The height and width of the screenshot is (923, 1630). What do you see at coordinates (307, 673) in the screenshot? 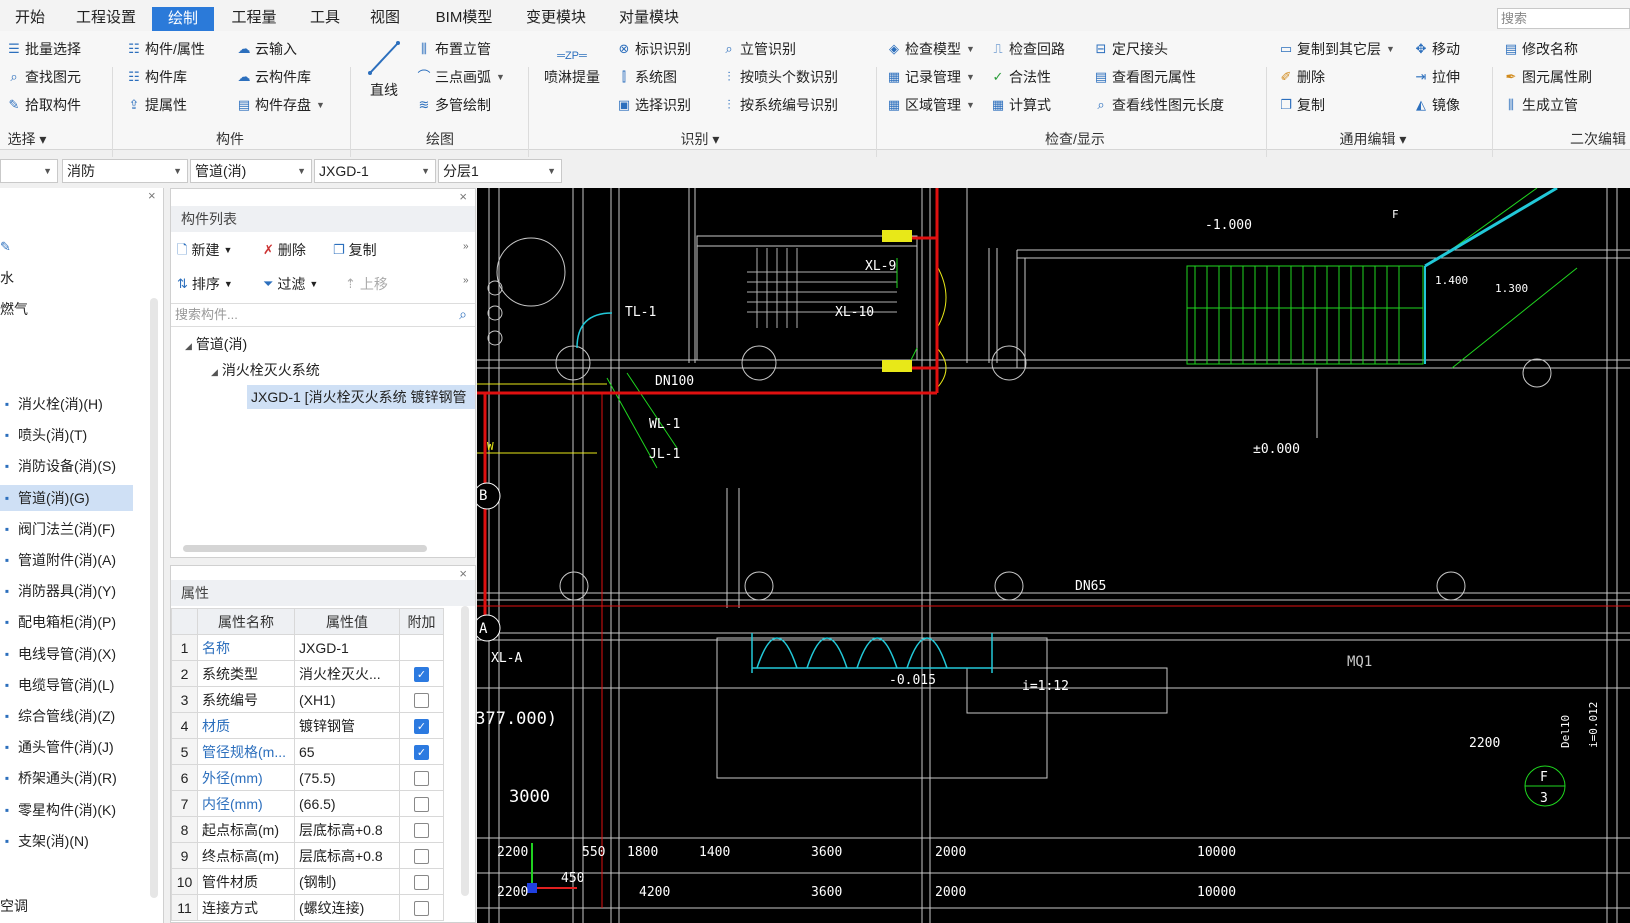
I see `property-row: 2 系统类型 消火栓灭火... ✓` at bounding box center [307, 673].